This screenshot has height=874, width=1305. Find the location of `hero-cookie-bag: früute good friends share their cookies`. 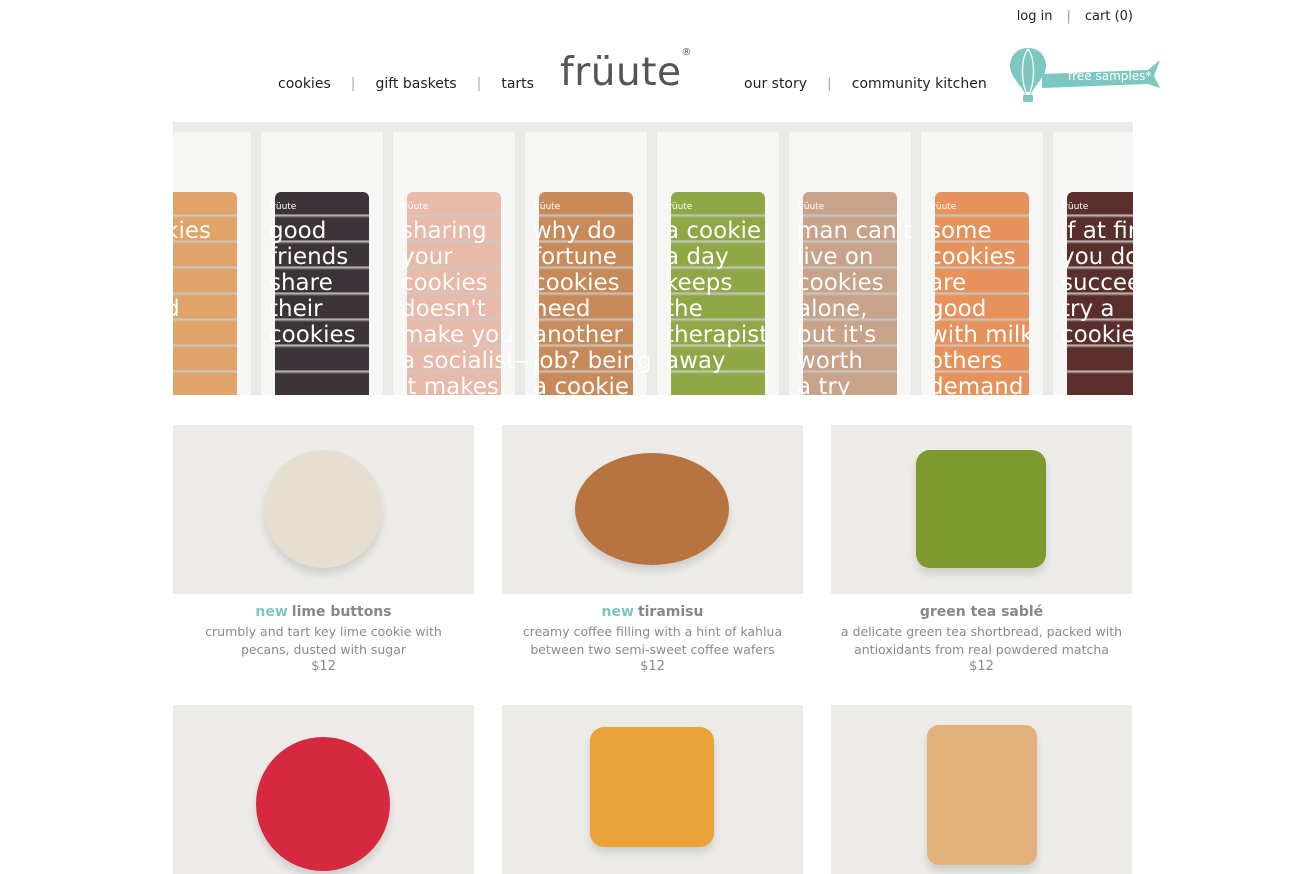

hero-cookie-bag: früute good friends share their cookies is located at coordinates (322, 263).